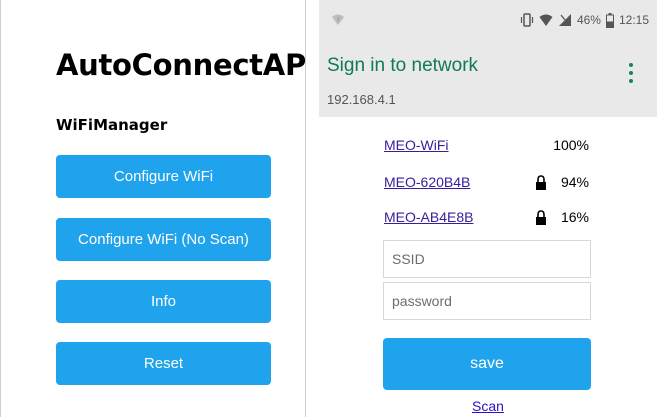 The height and width of the screenshot is (417, 657). Describe the element at coordinates (487, 364) in the screenshot. I see `save-button: save` at that location.